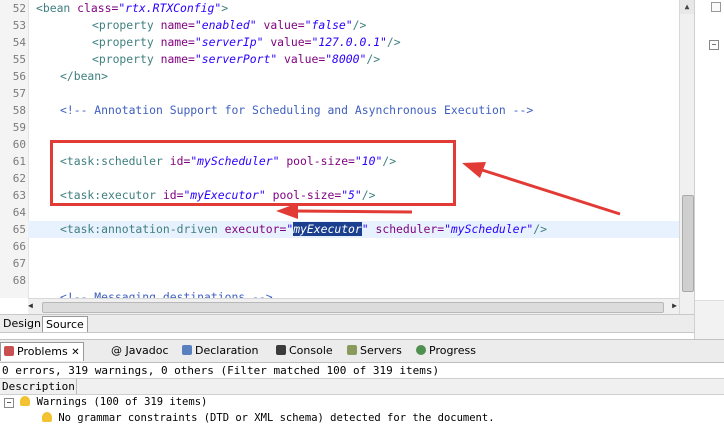 The image size is (724, 433). Describe the element at coordinates (374, 351) in the screenshot. I see `tab-servers: Servers` at that location.